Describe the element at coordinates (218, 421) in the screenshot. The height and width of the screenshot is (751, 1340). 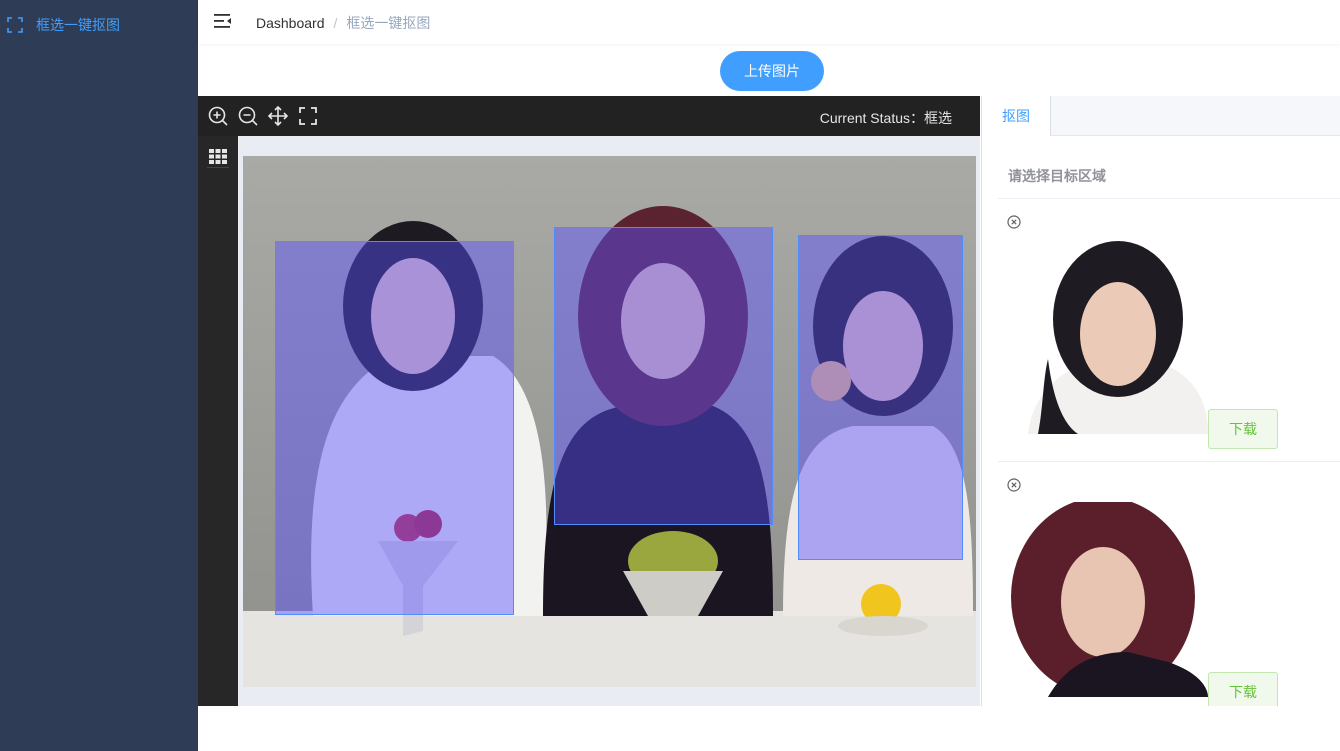
I see `editor-side-tools` at that location.